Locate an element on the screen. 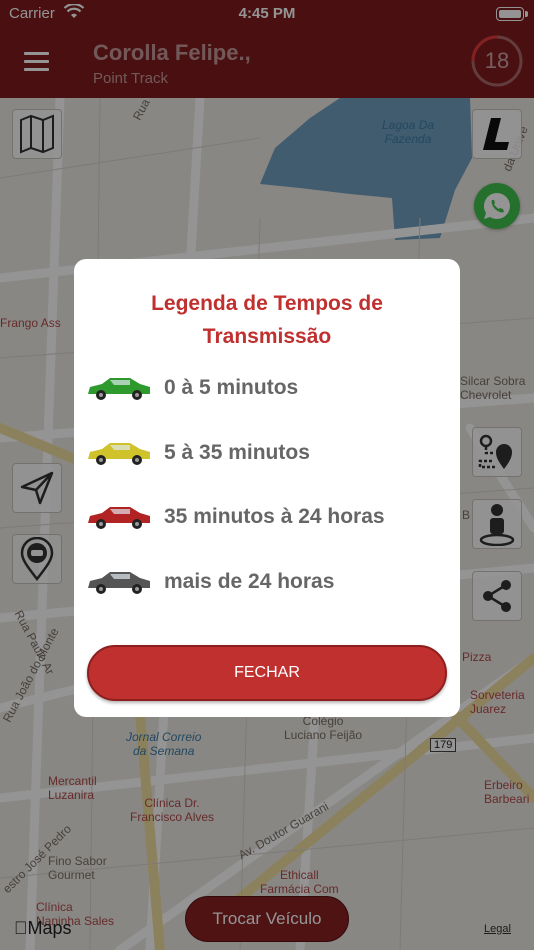 This screenshot has width=534, height=950. legend-item: 35 minutos à 24 horas is located at coordinates (266, 517).